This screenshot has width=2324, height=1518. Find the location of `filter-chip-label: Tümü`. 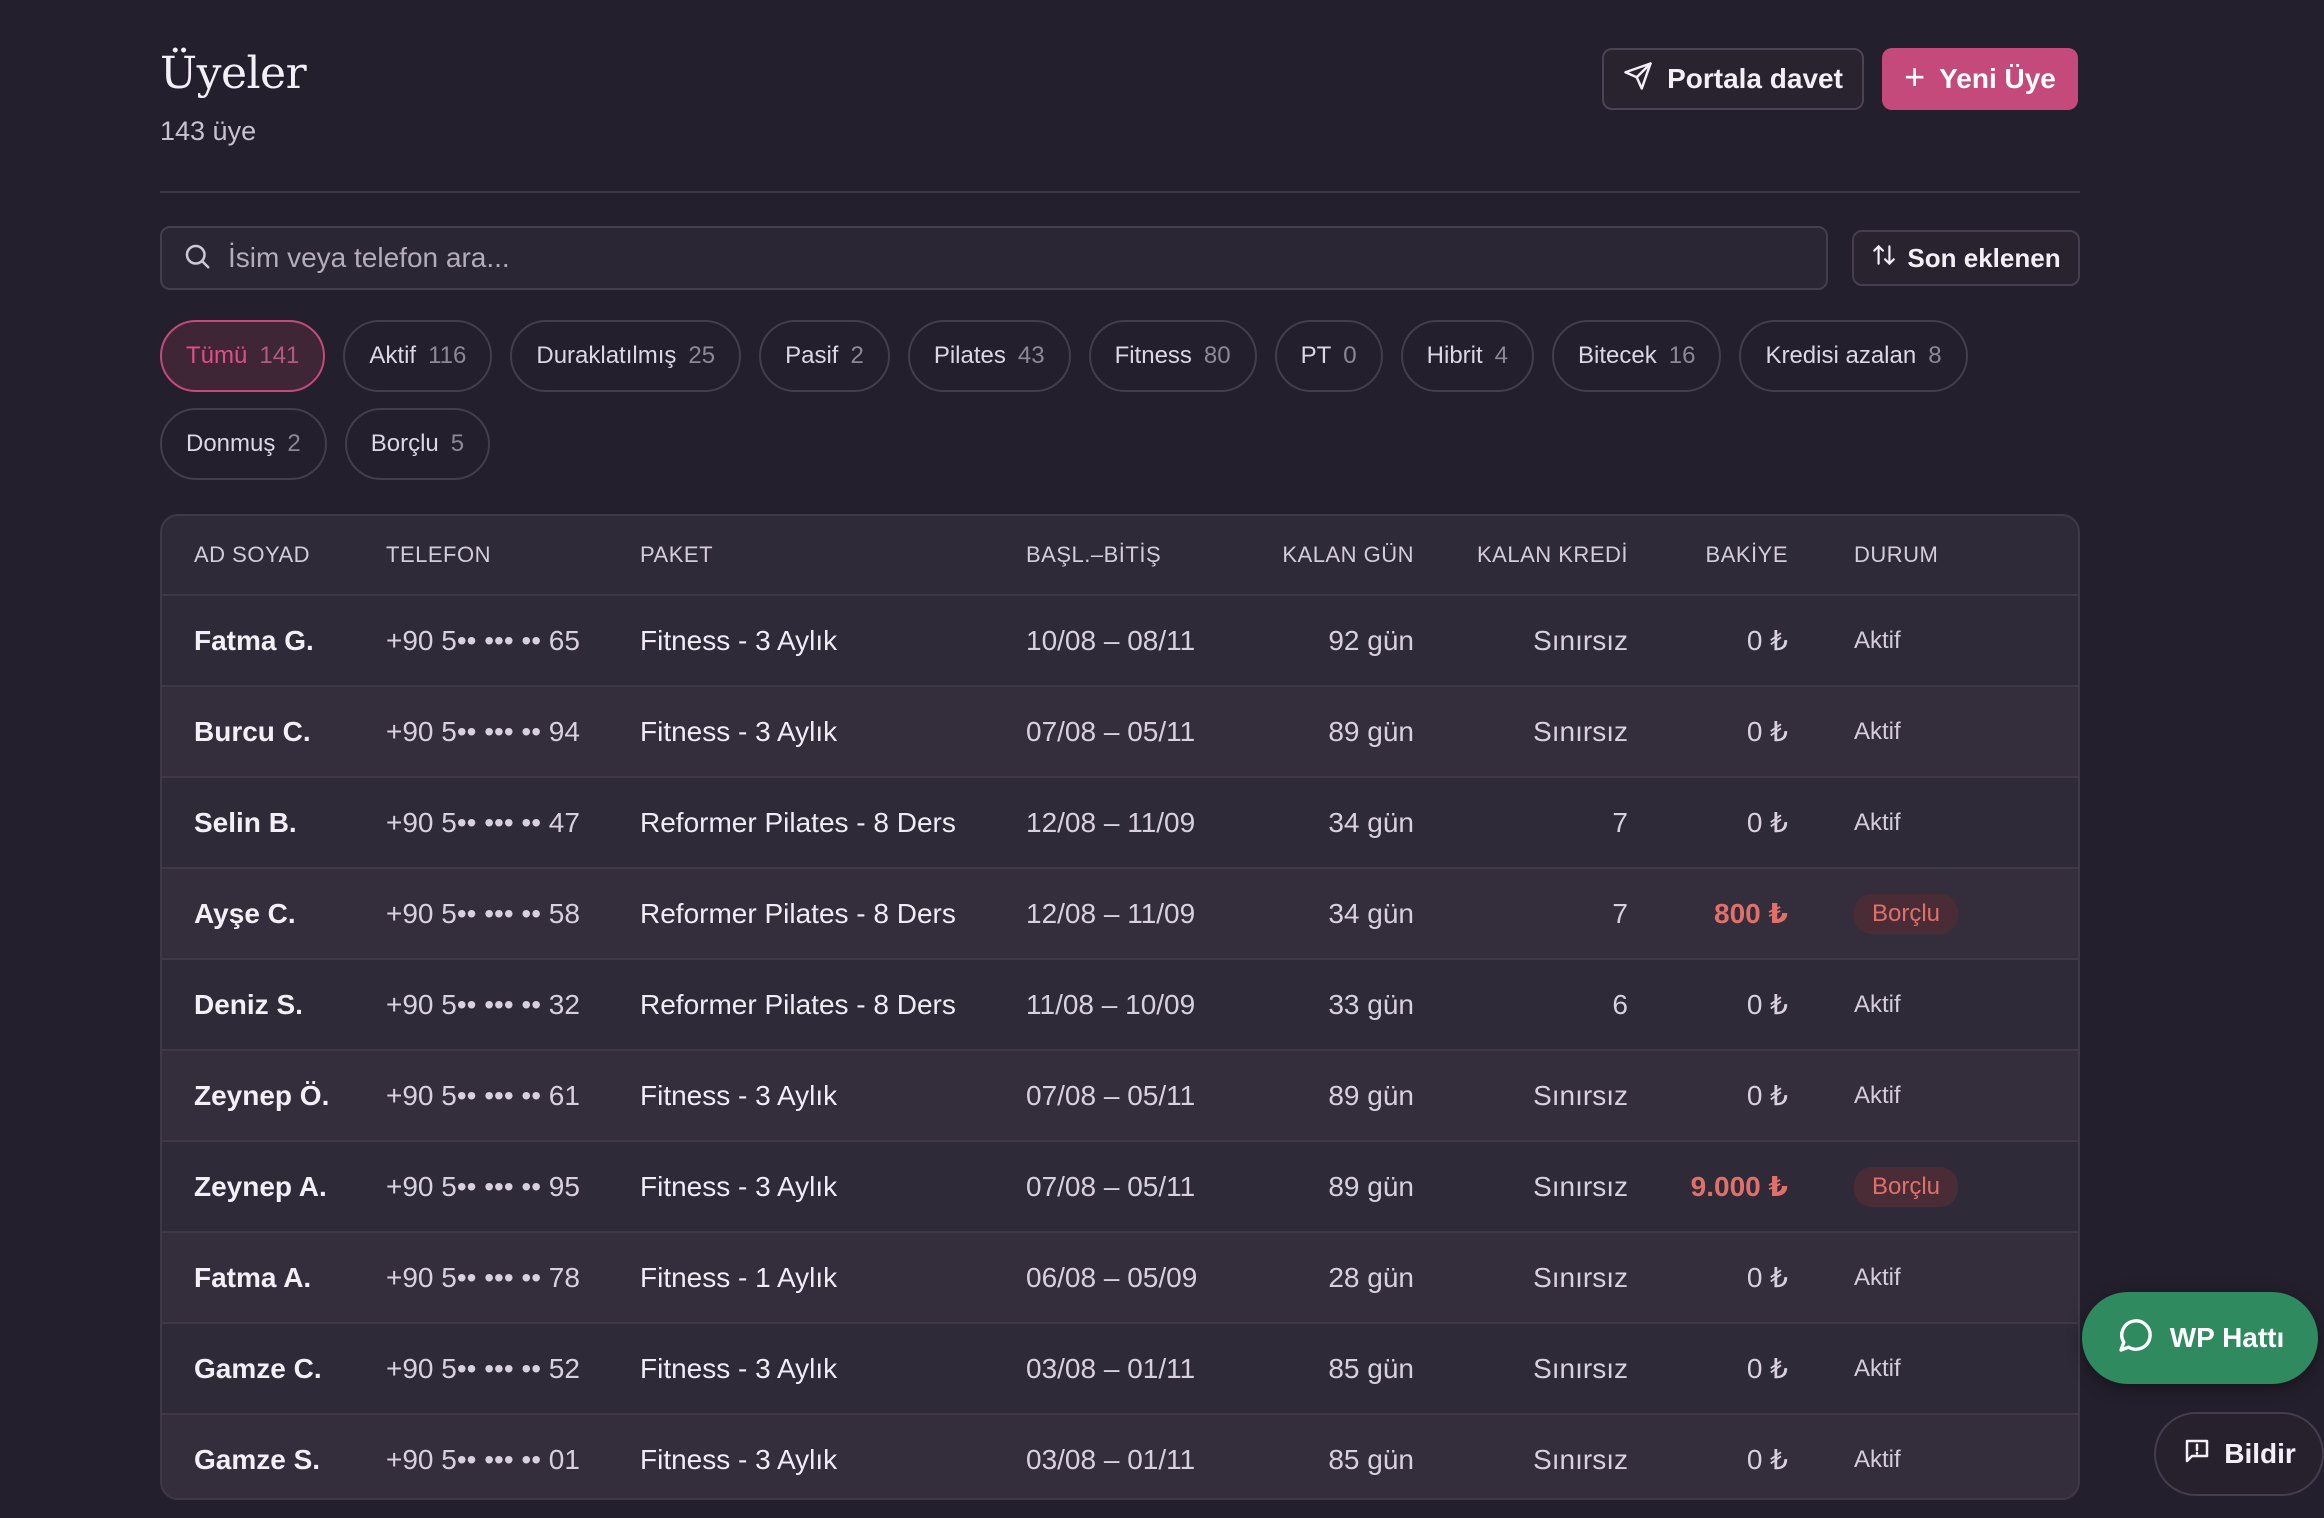

filter-chip-label: Tümü is located at coordinates (217, 355).